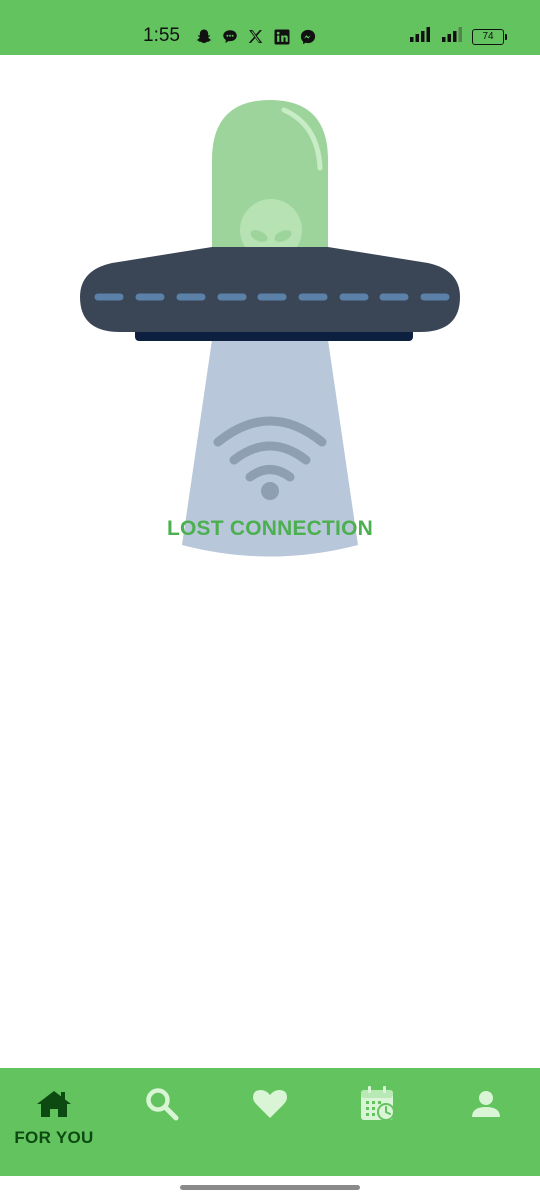 The width and height of the screenshot is (540, 1200). I want to click on notification-icons, so click(255, 36).